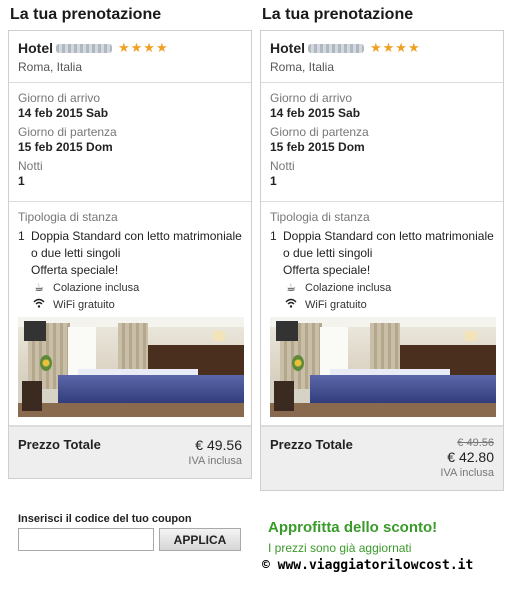 This screenshot has width=510, height=589. What do you see at coordinates (86, 539) in the screenshot?
I see `coupon-input` at bounding box center [86, 539].